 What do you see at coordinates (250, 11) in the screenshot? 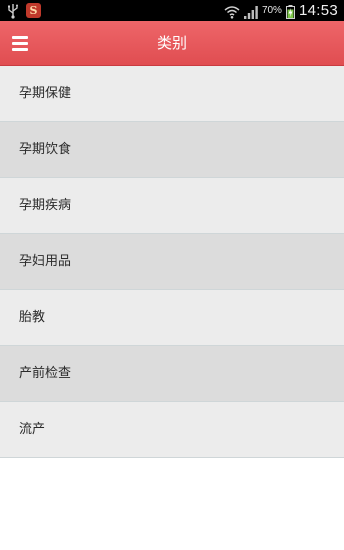
I see `signal-icon` at bounding box center [250, 11].